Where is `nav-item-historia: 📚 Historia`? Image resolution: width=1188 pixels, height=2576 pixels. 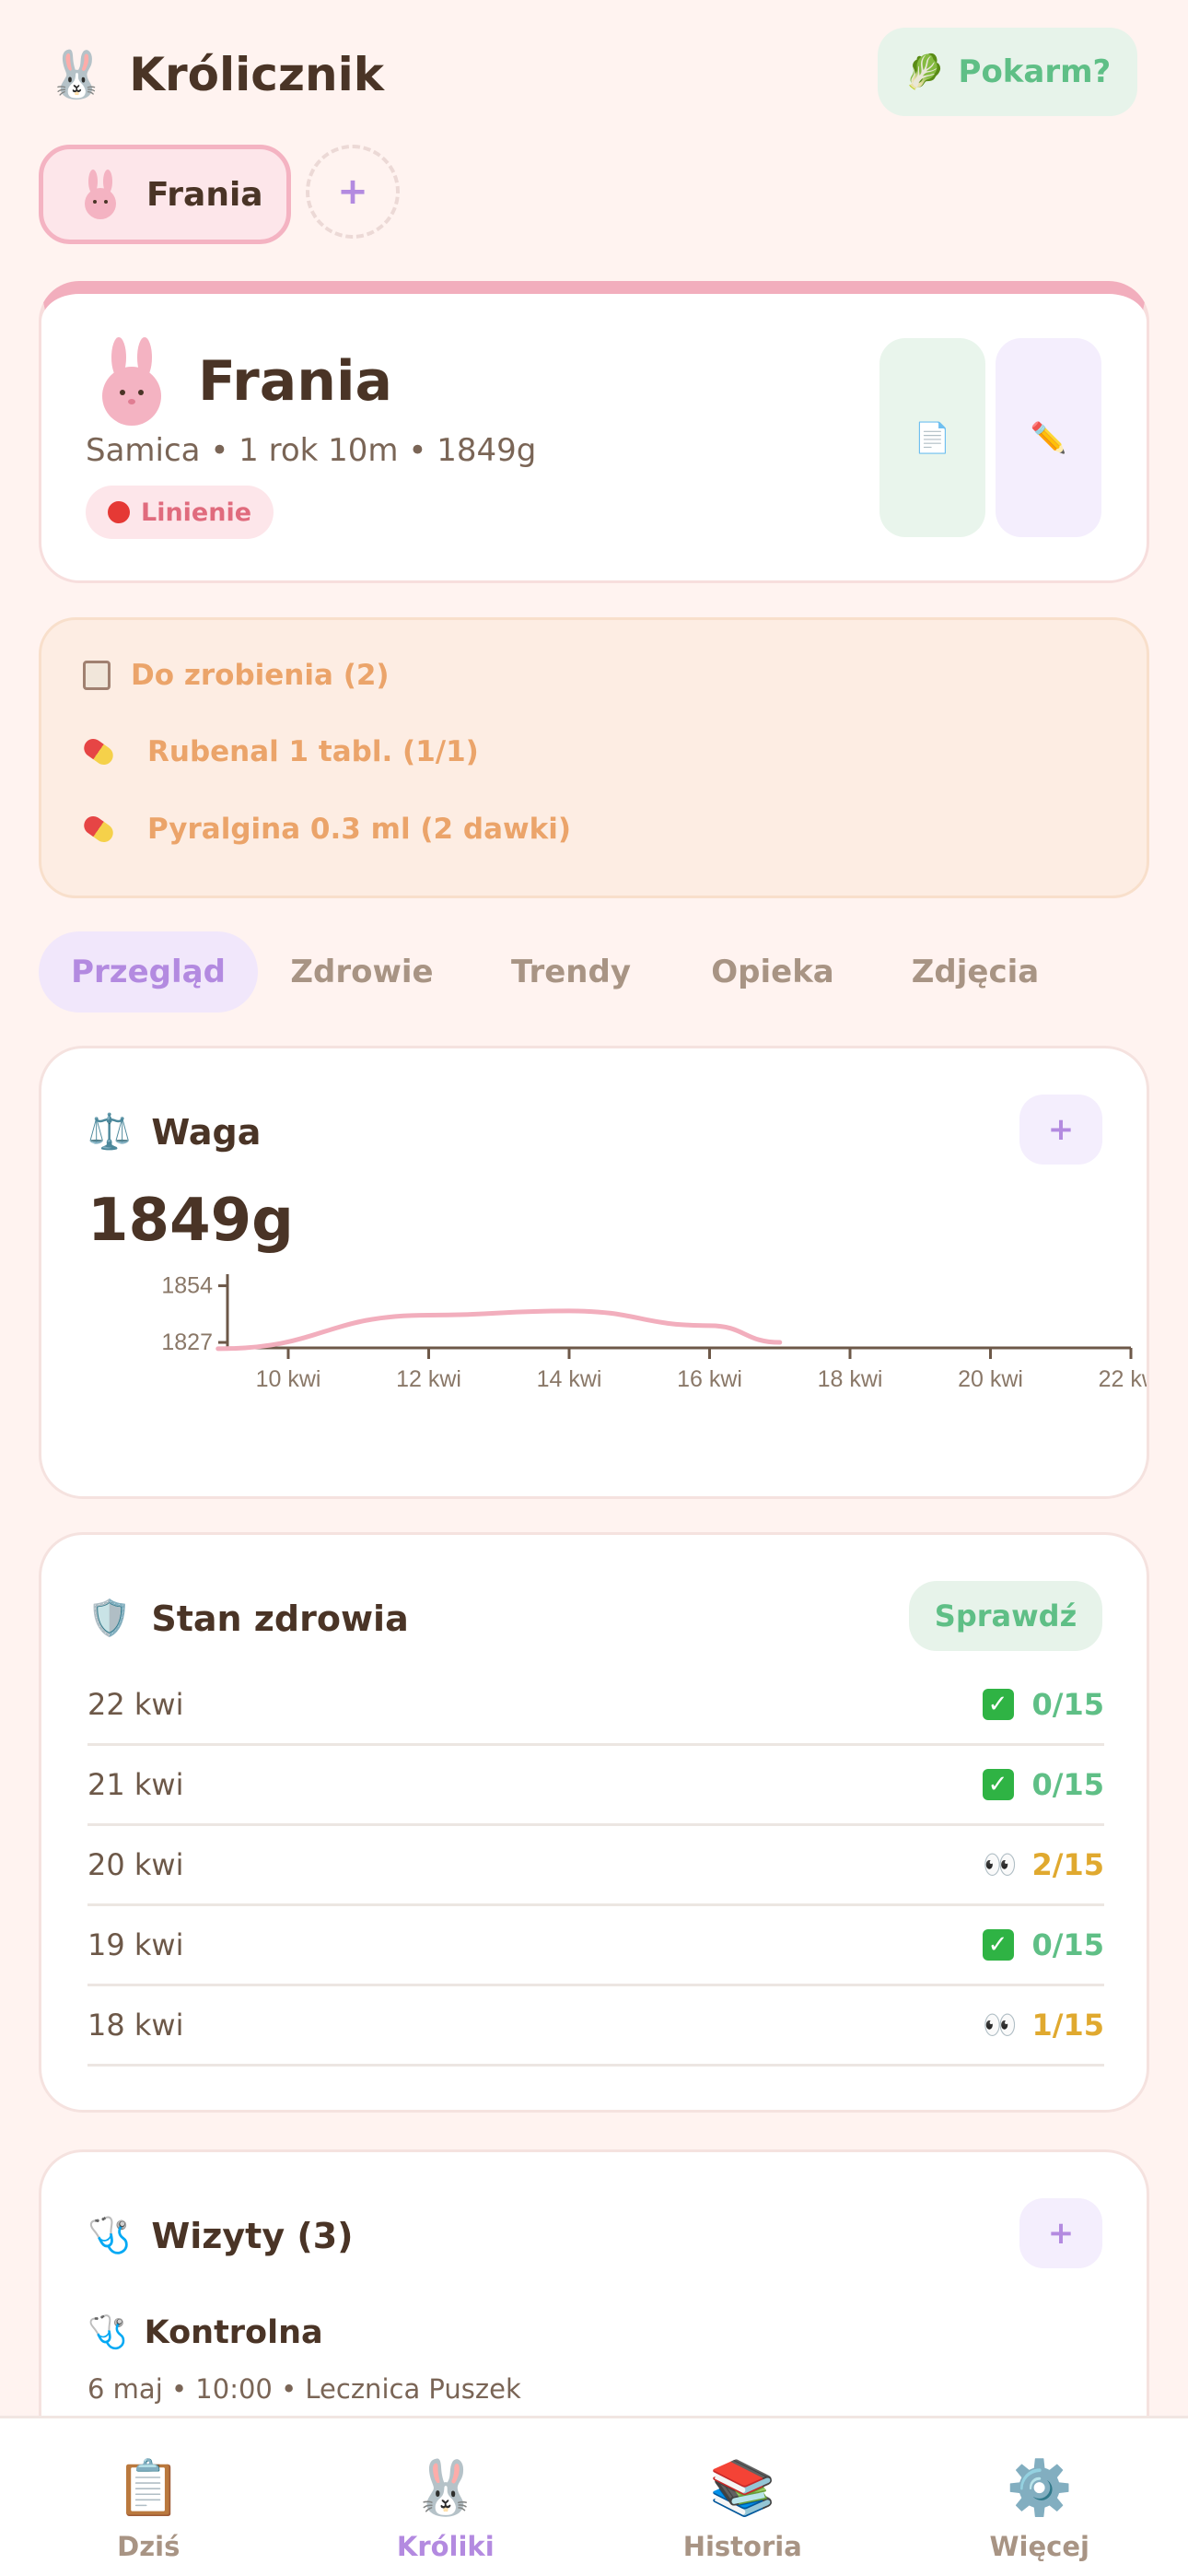 nav-item-historia: 📚 Historia is located at coordinates (742, 2497).